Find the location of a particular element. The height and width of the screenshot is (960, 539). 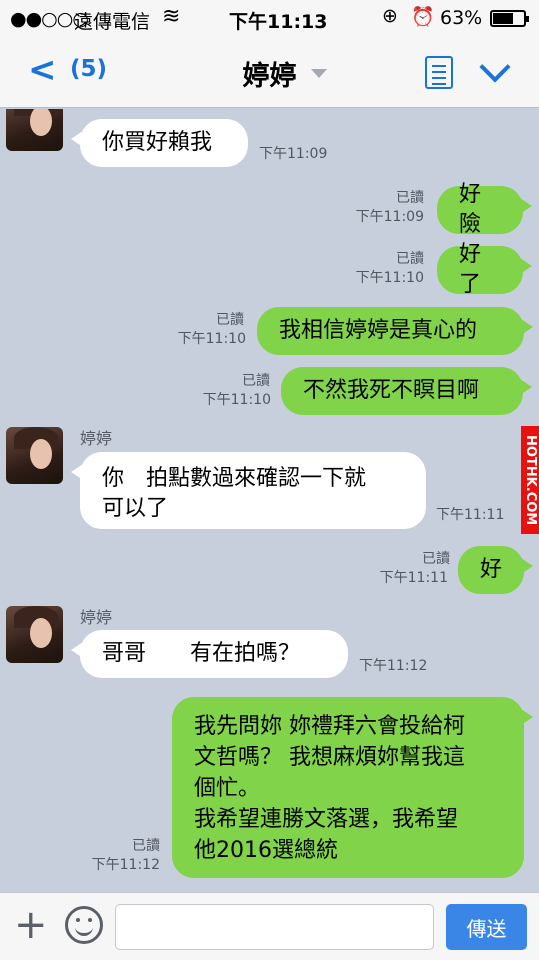

battery-fill is located at coordinates (503, 18).